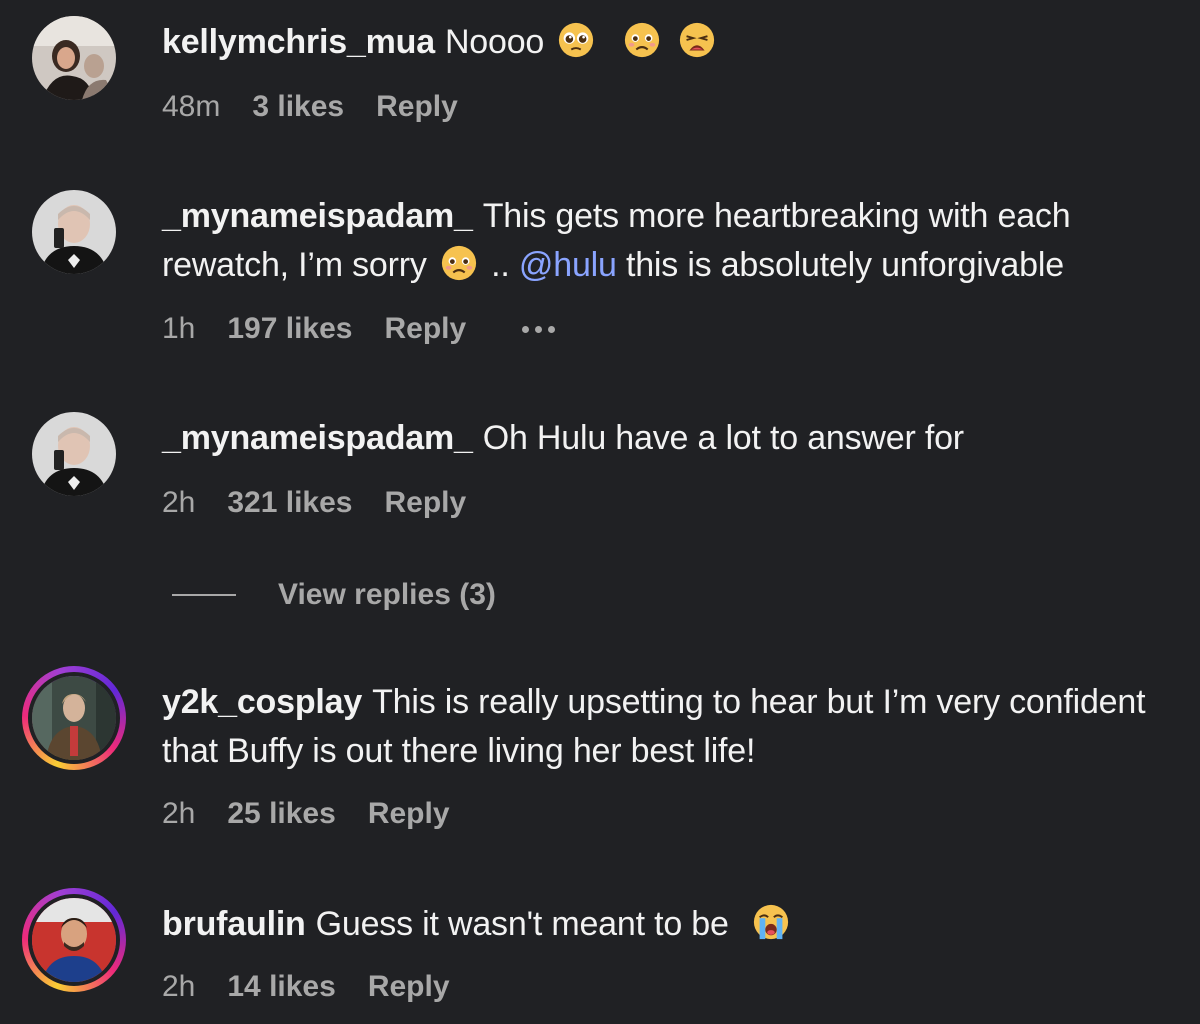 The height and width of the screenshot is (1024, 1200). Describe the element at coordinates (204, 595) in the screenshot. I see `divider-line` at that location.